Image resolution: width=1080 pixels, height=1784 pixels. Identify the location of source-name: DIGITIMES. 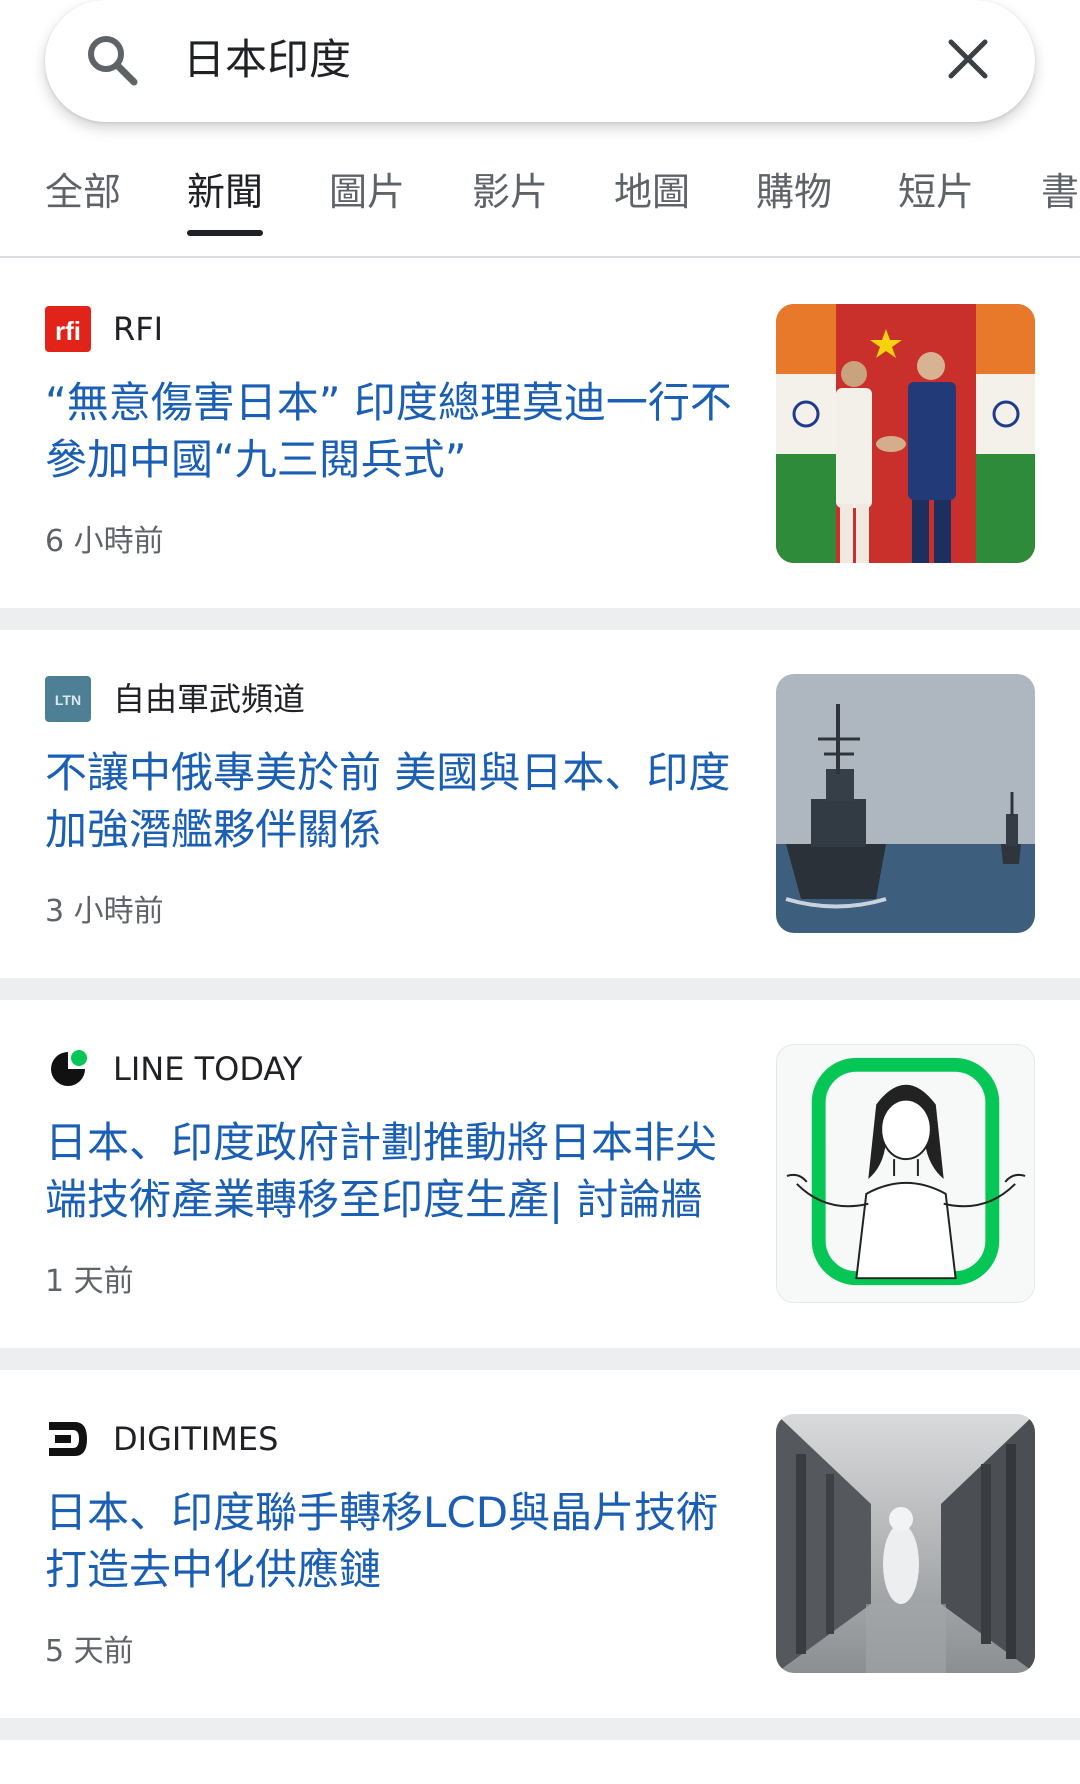
(196, 1439).